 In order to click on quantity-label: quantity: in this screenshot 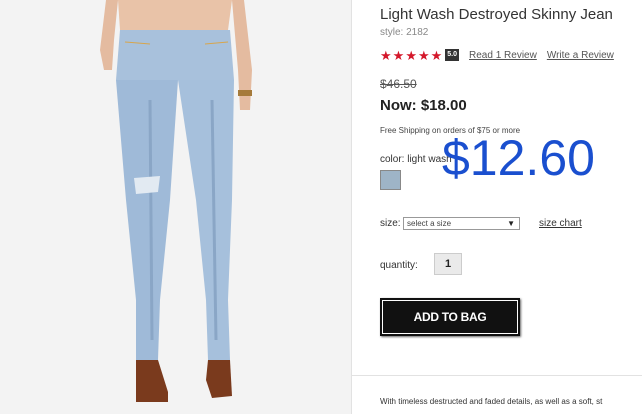, I will do `click(399, 265)`.